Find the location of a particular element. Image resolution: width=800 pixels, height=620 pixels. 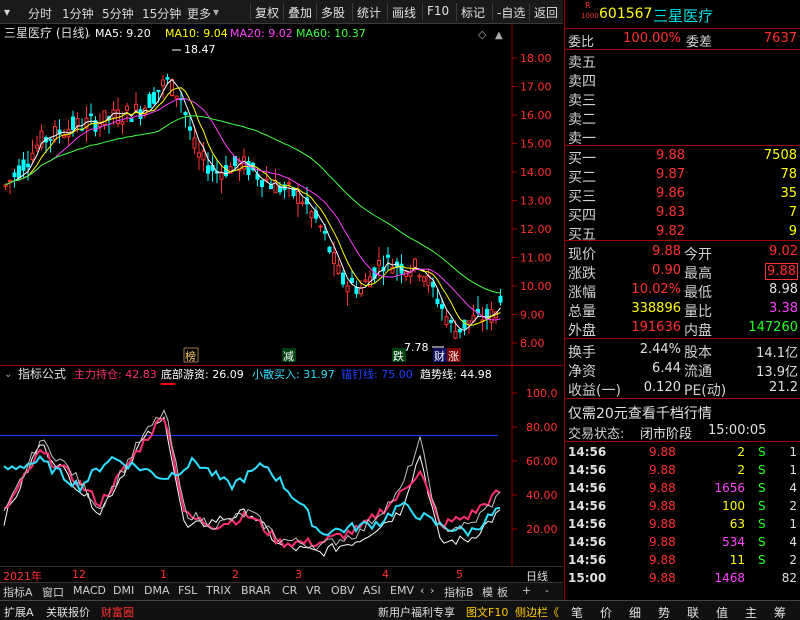

finance-marker: 财 is located at coordinates (439, 356).